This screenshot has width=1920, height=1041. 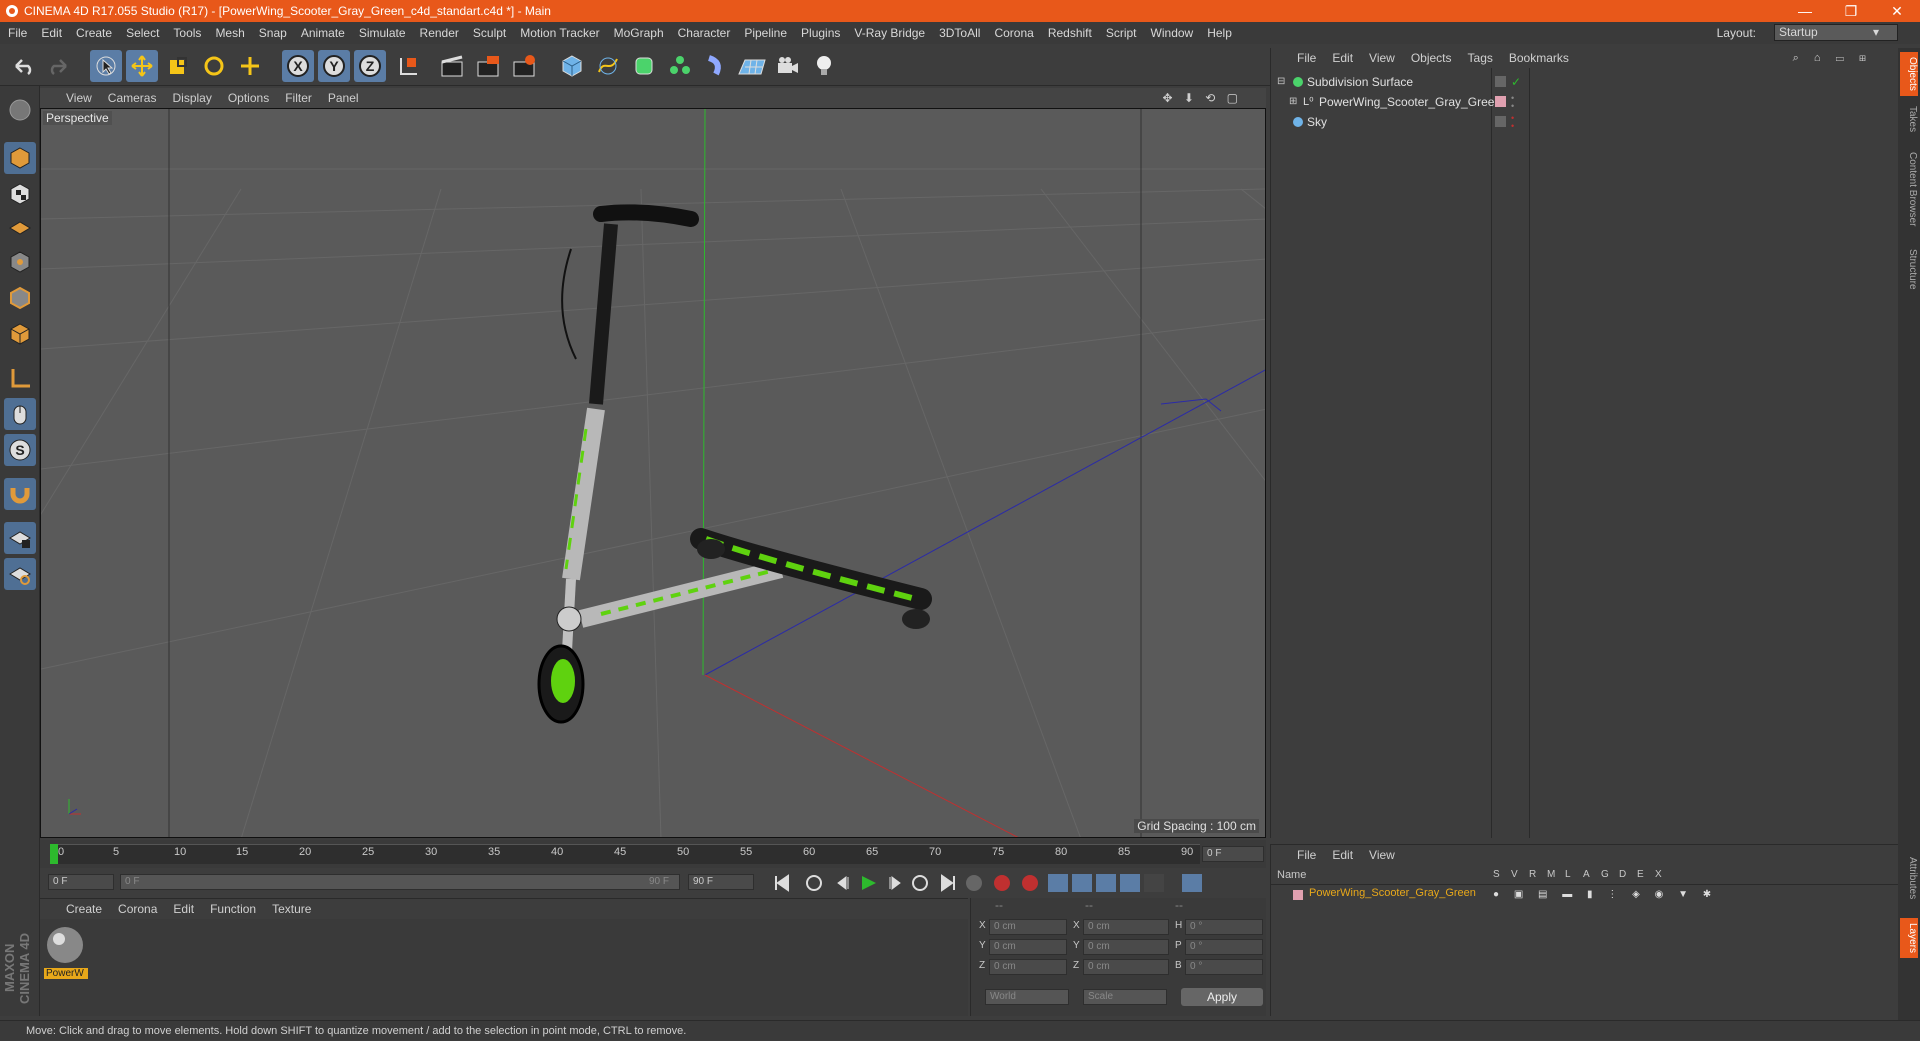 What do you see at coordinates (524, 66) in the screenshot?
I see `render-settings-button` at bounding box center [524, 66].